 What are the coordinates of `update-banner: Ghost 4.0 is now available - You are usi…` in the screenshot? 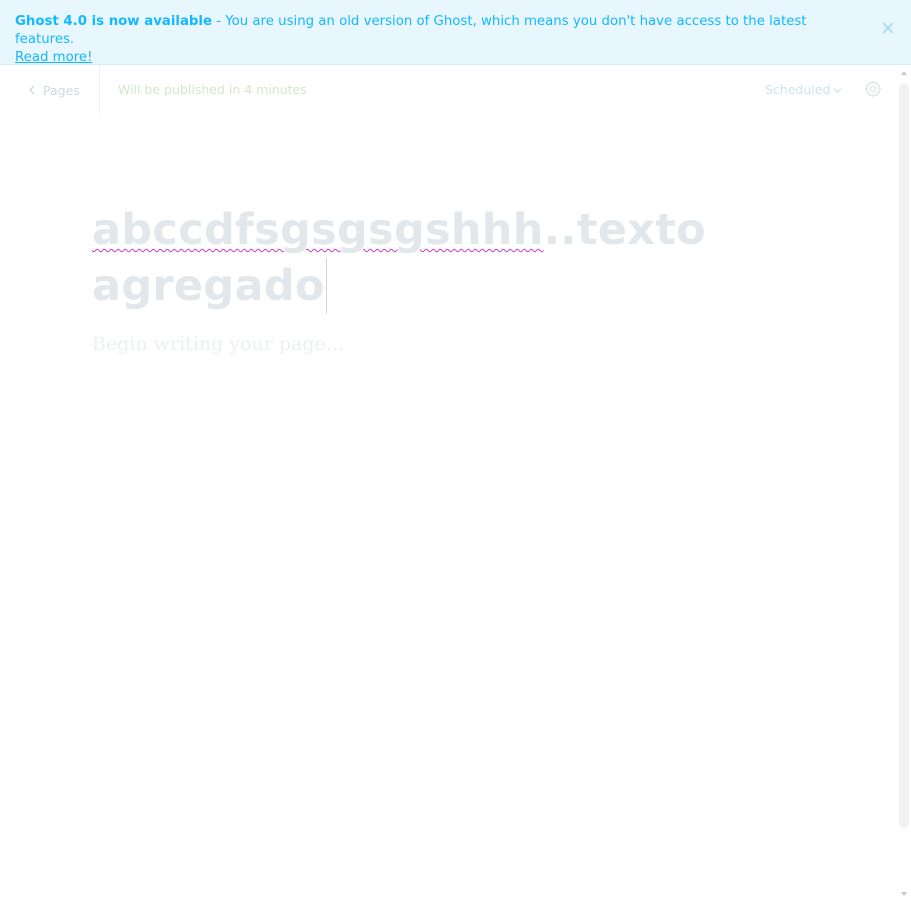 It's located at (455, 32).